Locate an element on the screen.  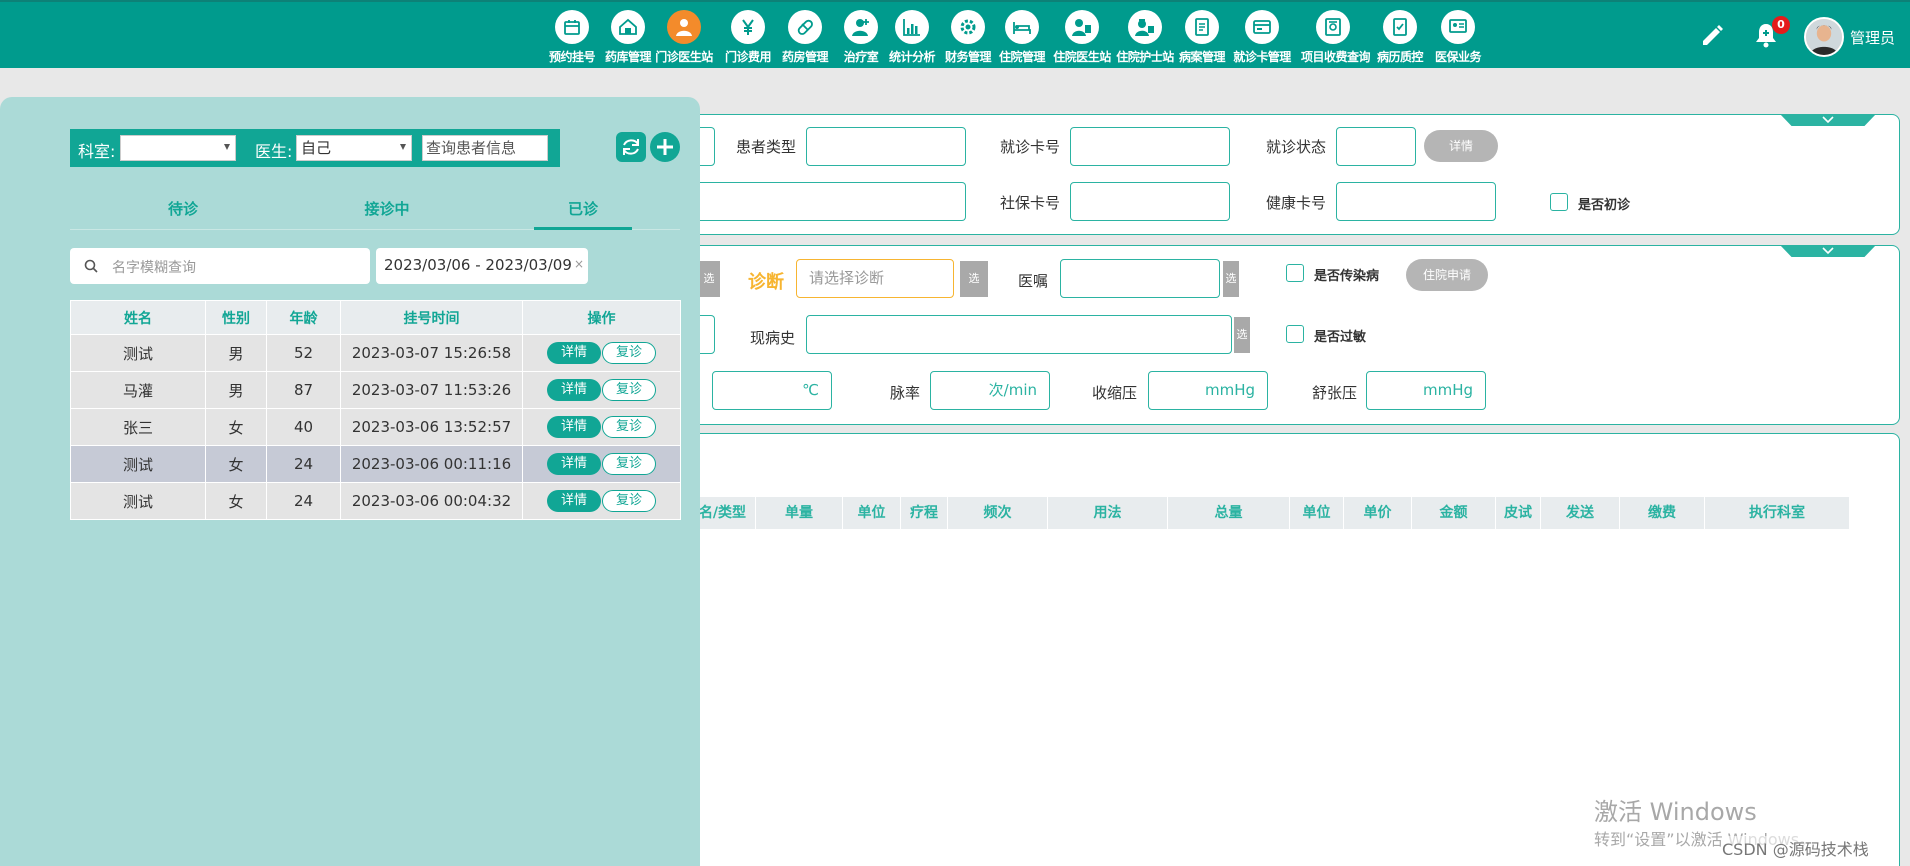
rx-column-header: 执行科室 is located at coordinates (1777, 513).